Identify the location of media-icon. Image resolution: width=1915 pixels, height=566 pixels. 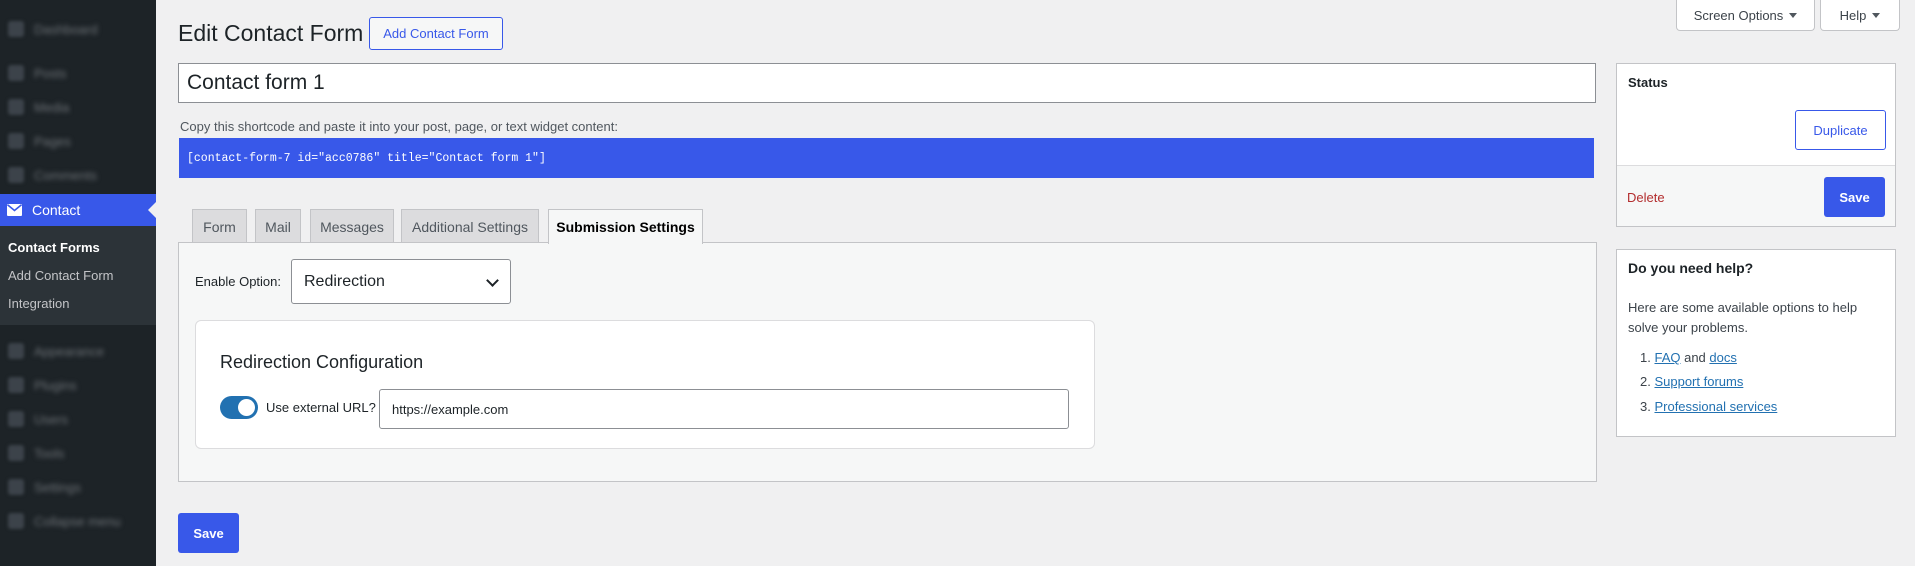
(16, 107).